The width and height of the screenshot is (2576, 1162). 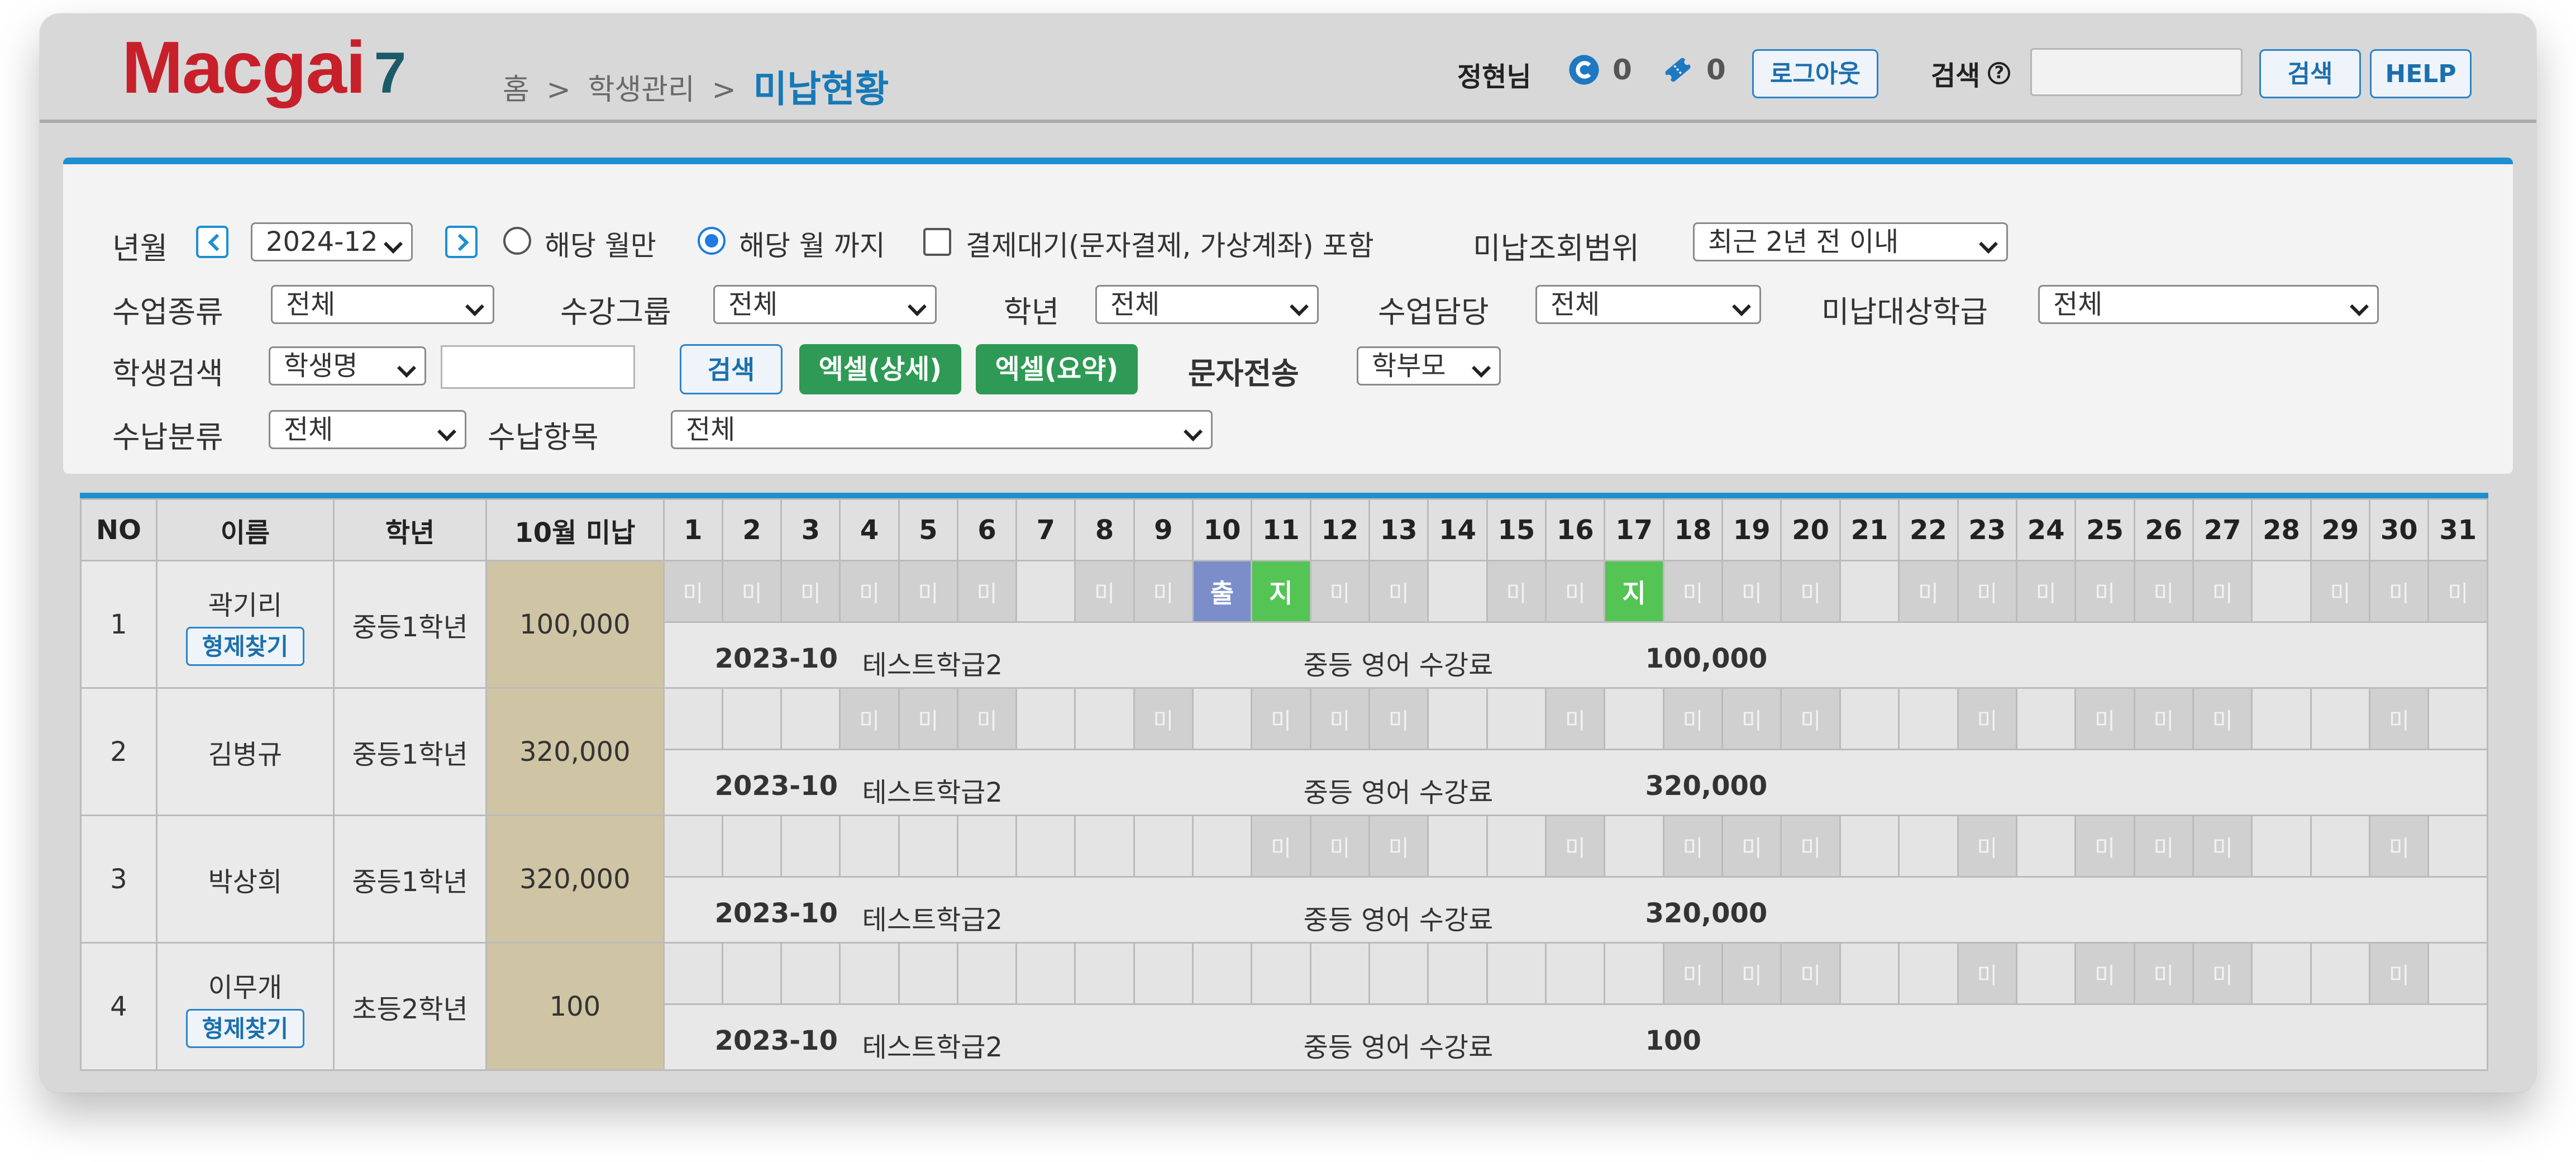 I want to click on help-button: HELP, so click(x=2421, y=73).